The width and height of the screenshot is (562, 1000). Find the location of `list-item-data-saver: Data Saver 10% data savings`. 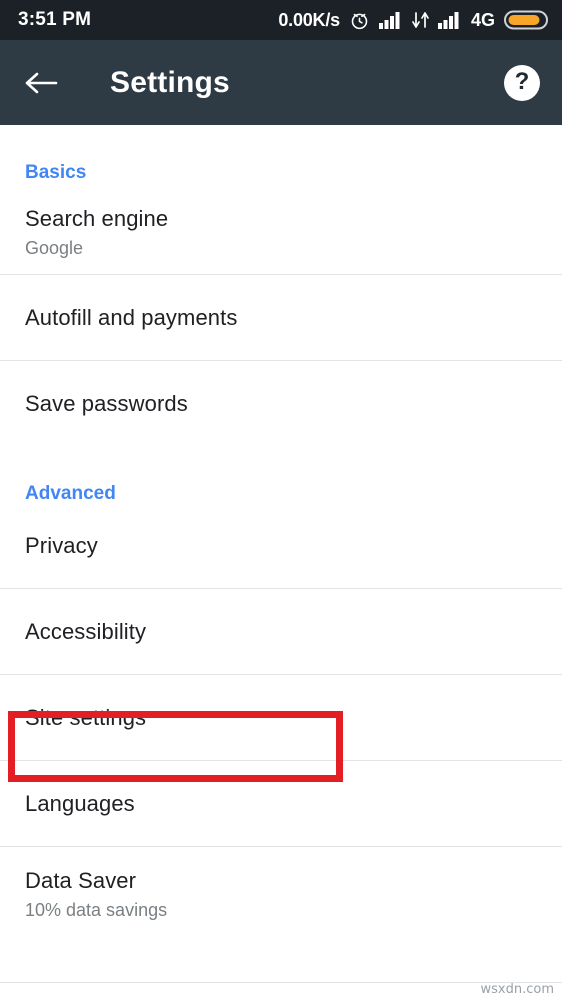

list-item-data-saver: Data Saver 10% data savings is located at coordinates (281, 894).